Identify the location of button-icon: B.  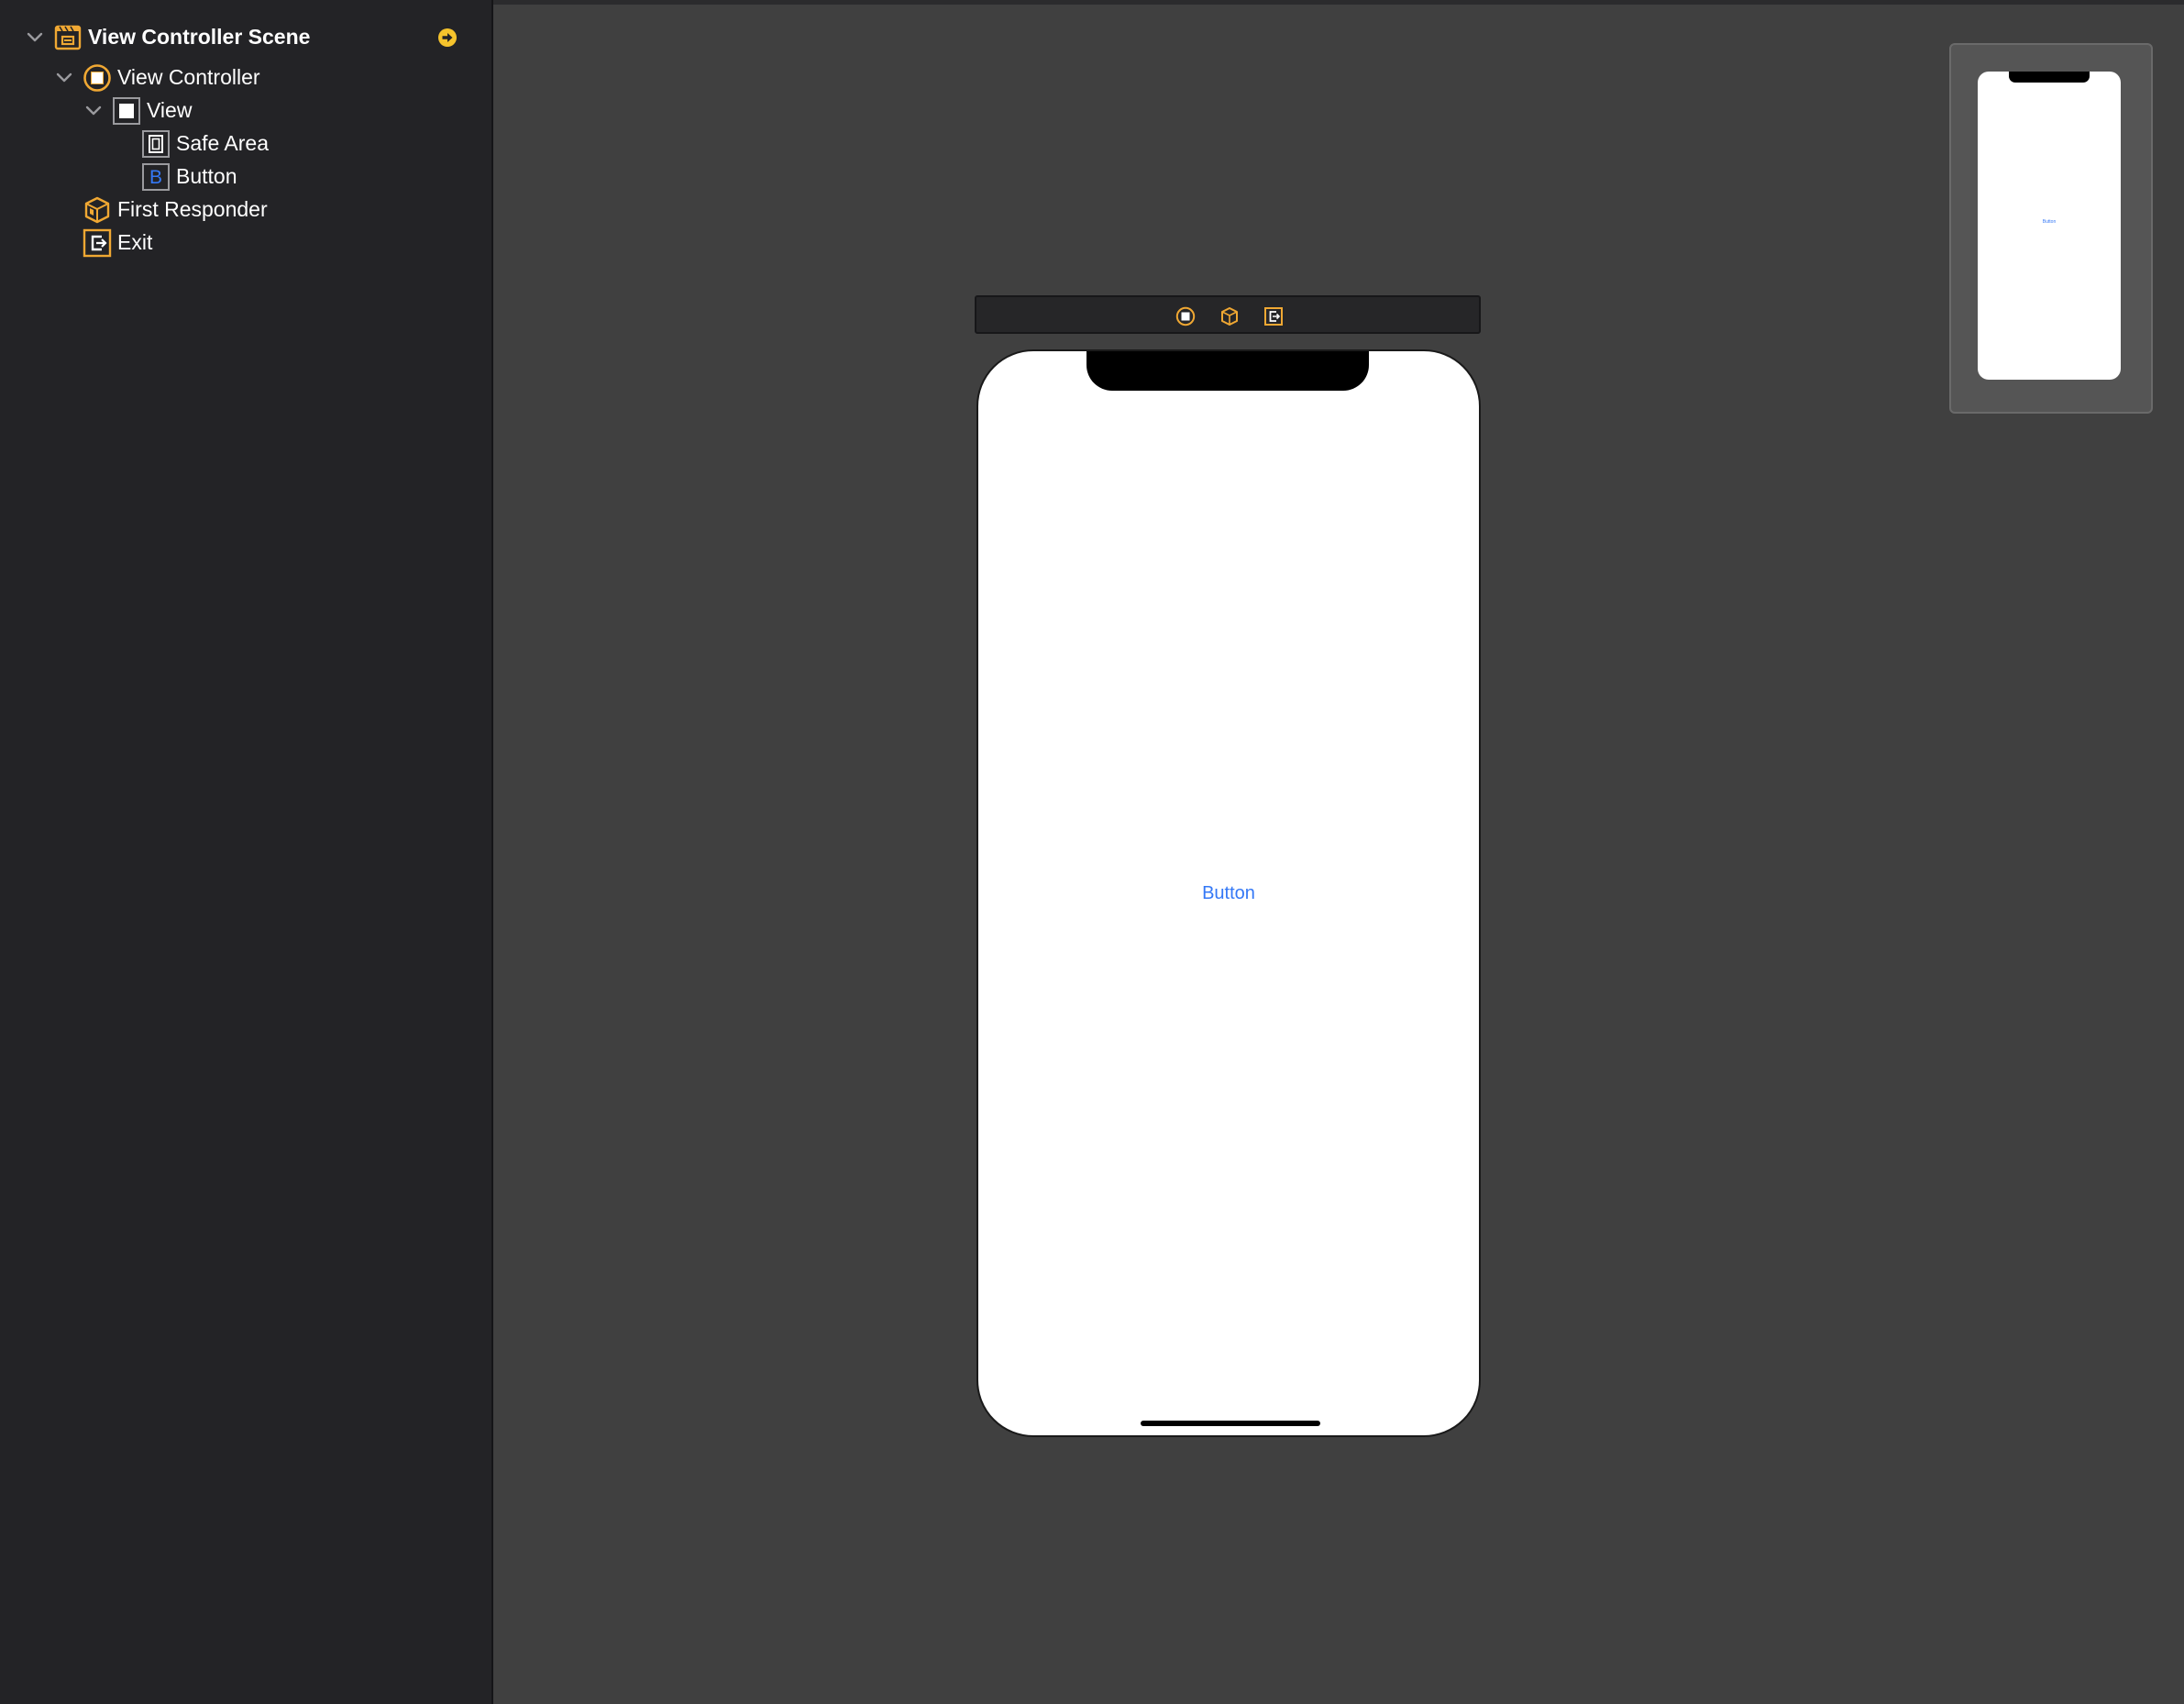
(156, 177).